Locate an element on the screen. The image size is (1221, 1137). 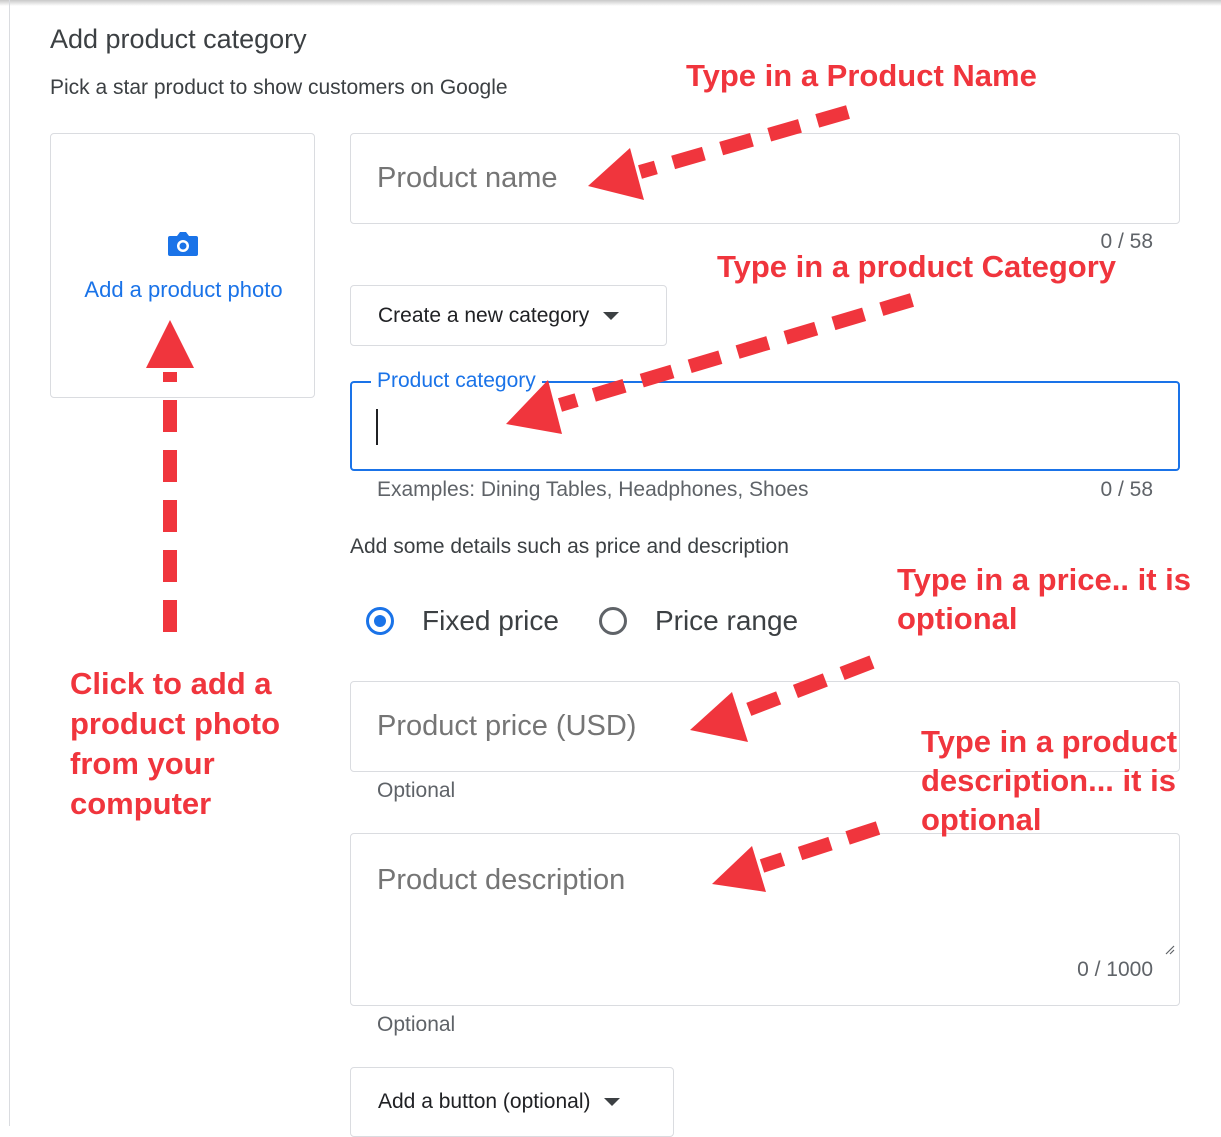
arrow-name-head is located at coordinates (616, 174).